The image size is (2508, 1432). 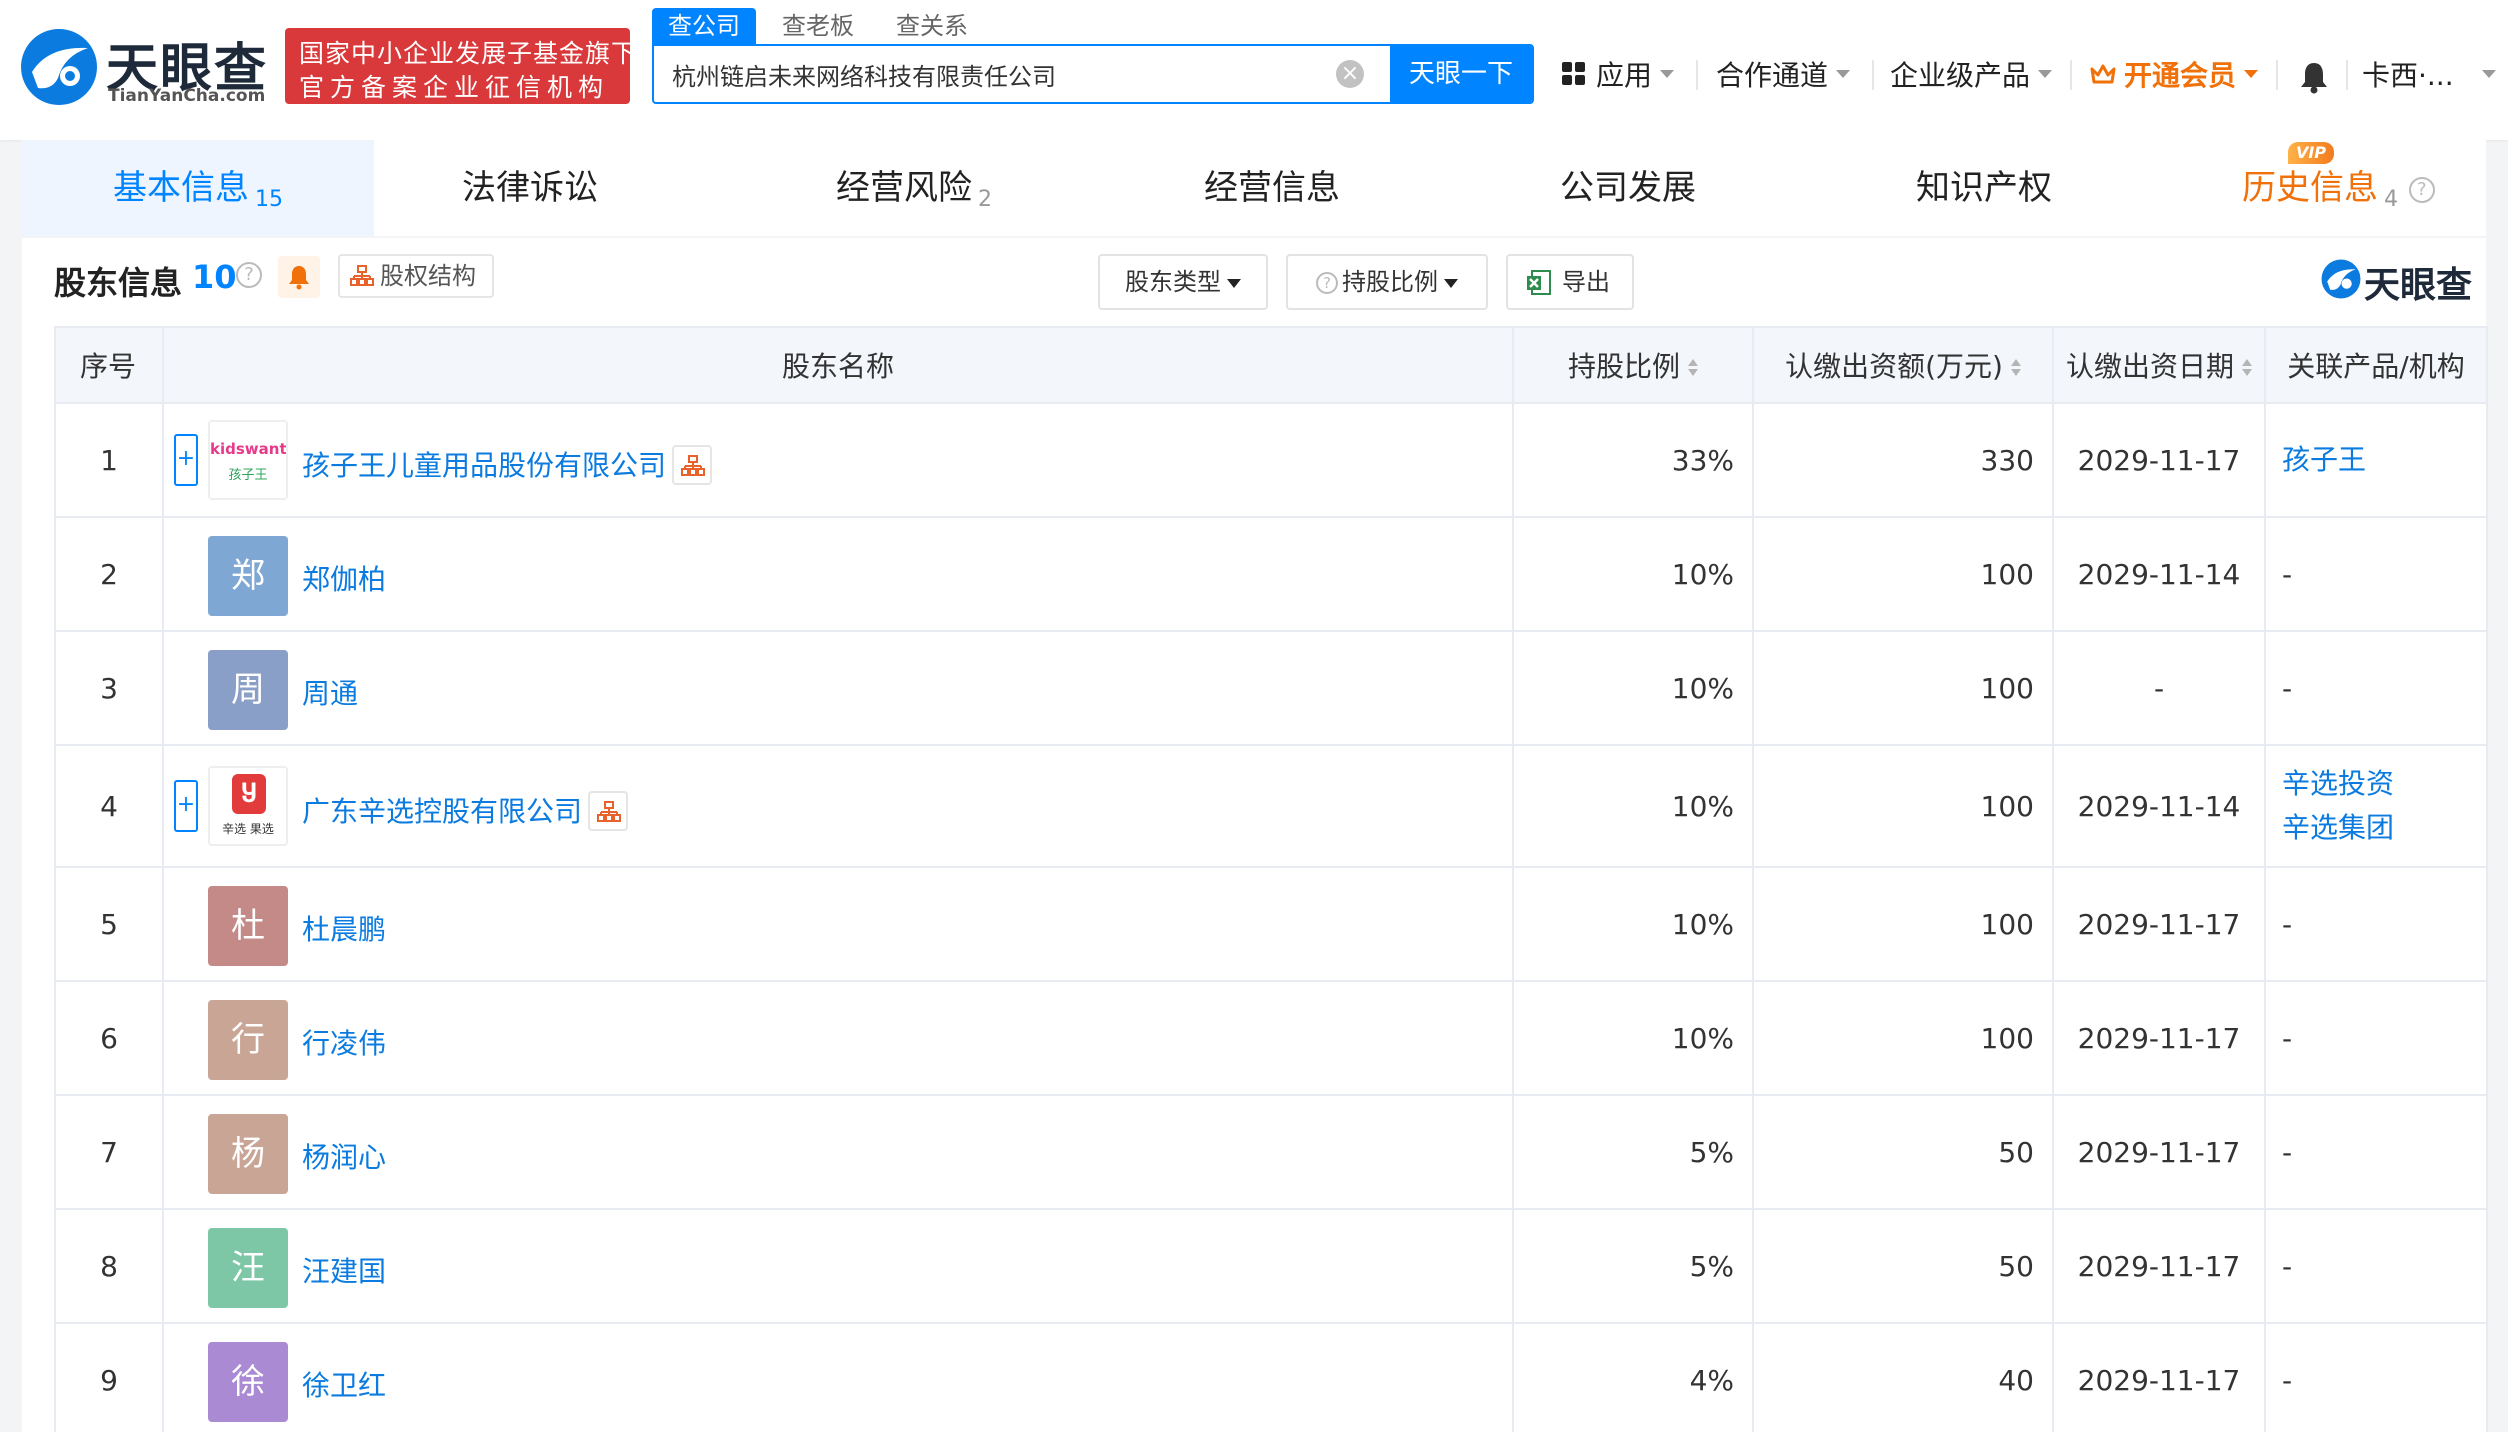 What do you see at coordinates (2384, 784) in the screenshot?
I see `related-link: 辛选投资` at bounding box center [2384, 784].